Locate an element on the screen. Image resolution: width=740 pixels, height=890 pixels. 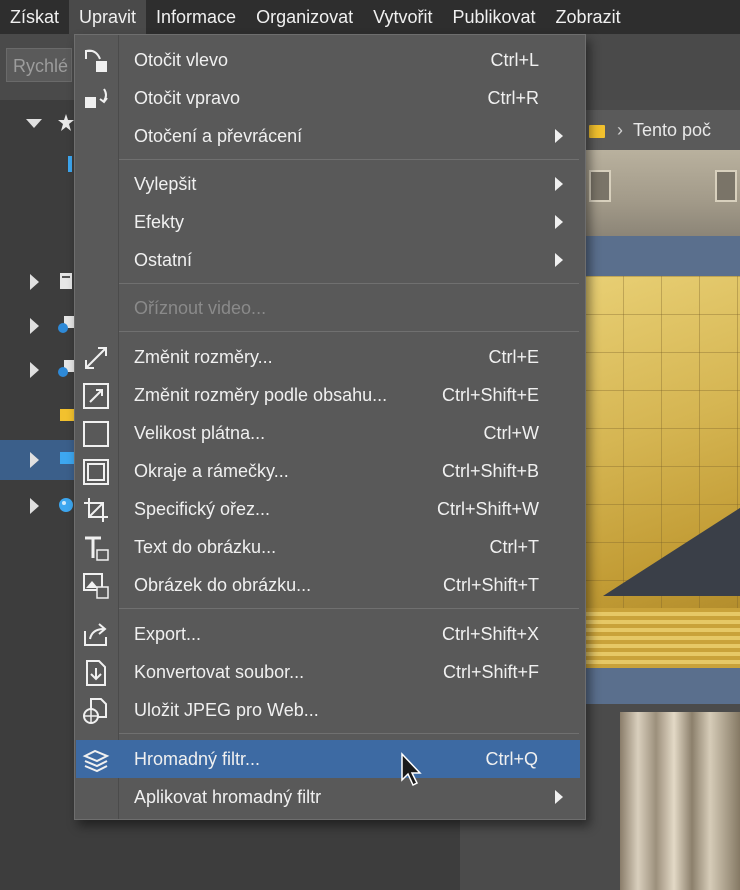
network-icon is located at coordinates (66, 324).